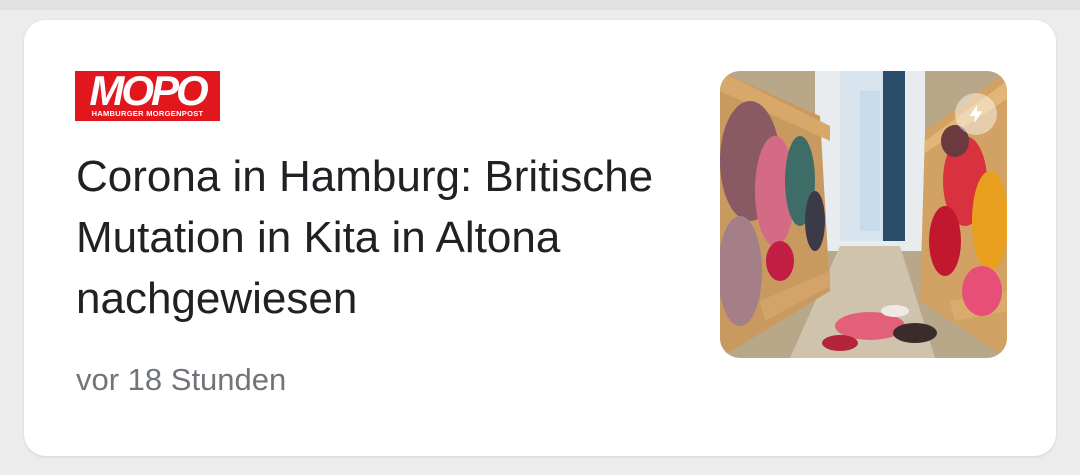 The image size is (1080, 475). Describe the element at coordinates (147, 113) in the screenshot. I see `logo-subtitle: HAMBURGER MORGENPOST` at that location.